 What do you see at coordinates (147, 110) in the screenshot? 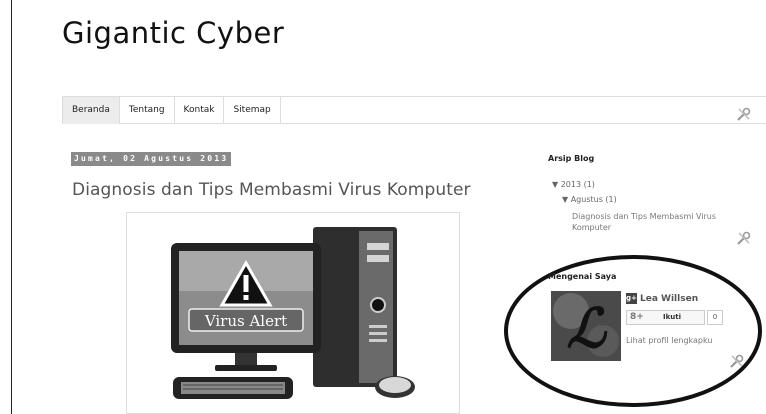
I see `tab-tentang: Tentang` at bounding box center [147, 110].